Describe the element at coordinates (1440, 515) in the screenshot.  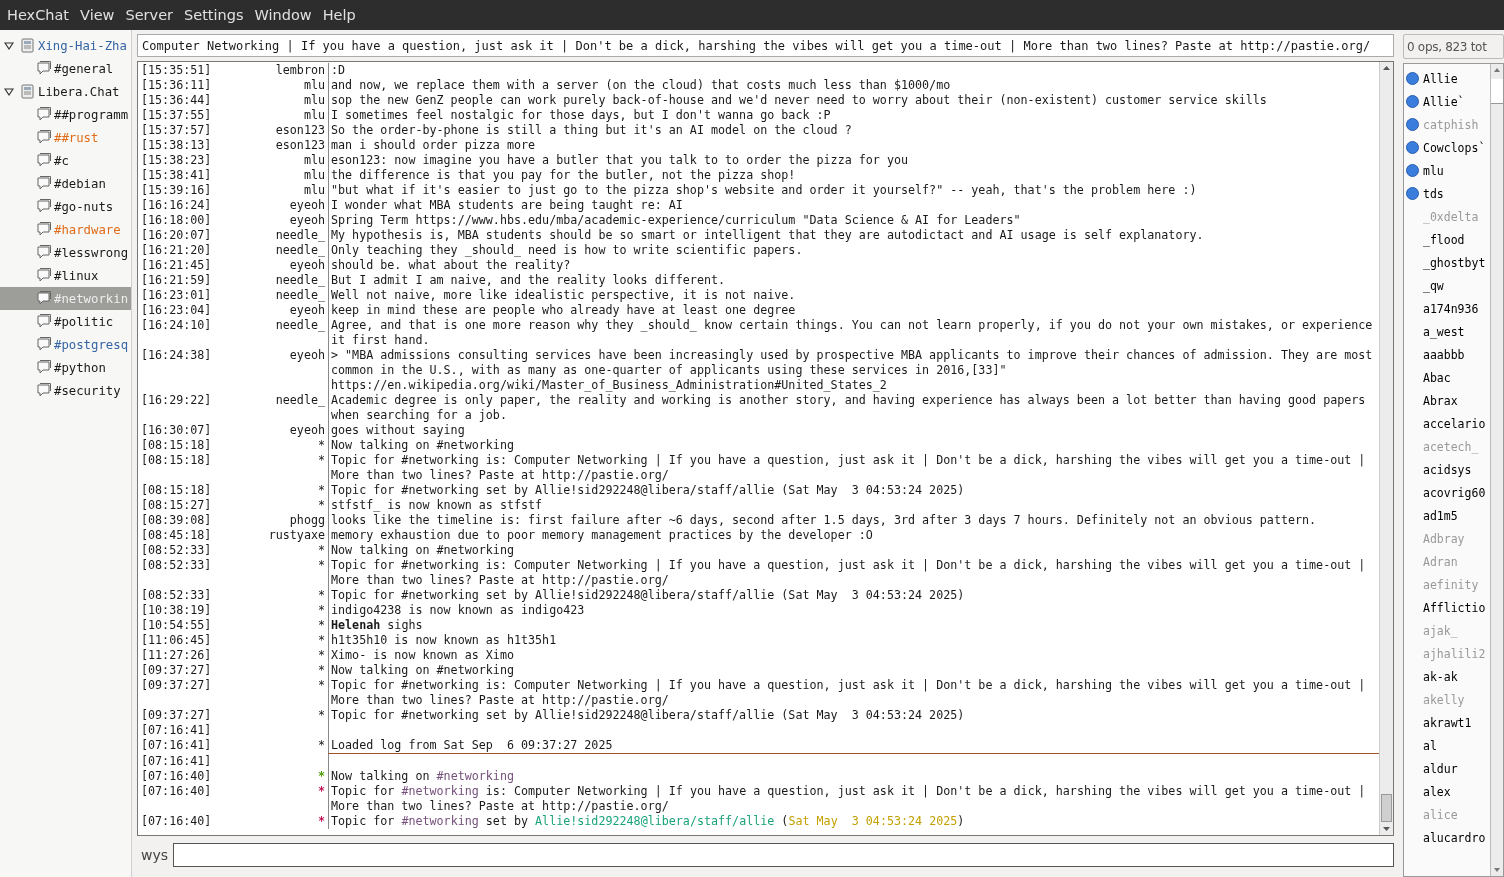
I see `user-name: ad1m5` at that location.